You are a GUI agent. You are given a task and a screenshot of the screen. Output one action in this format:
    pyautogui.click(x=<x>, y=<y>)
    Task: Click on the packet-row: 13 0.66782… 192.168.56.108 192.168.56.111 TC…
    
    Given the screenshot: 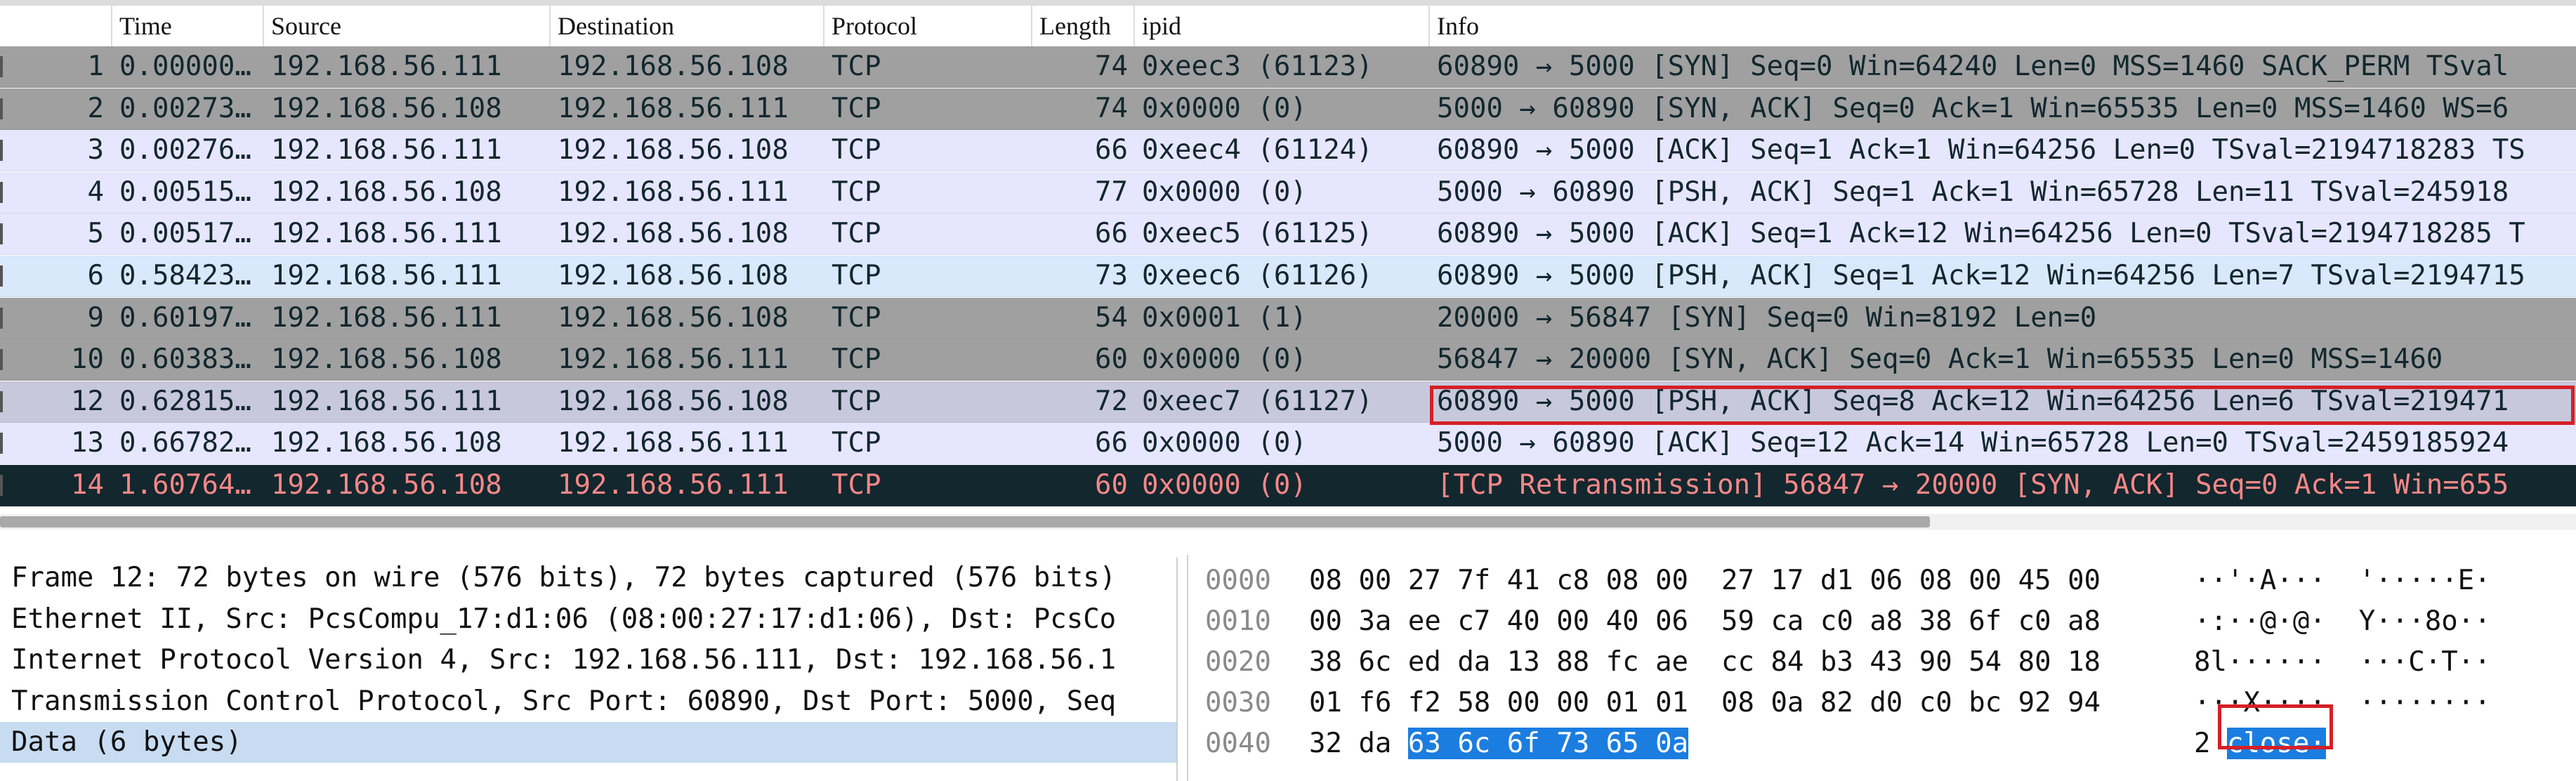 What is the action you would take?
    pyautogui.click(x=1288, y=444)
    